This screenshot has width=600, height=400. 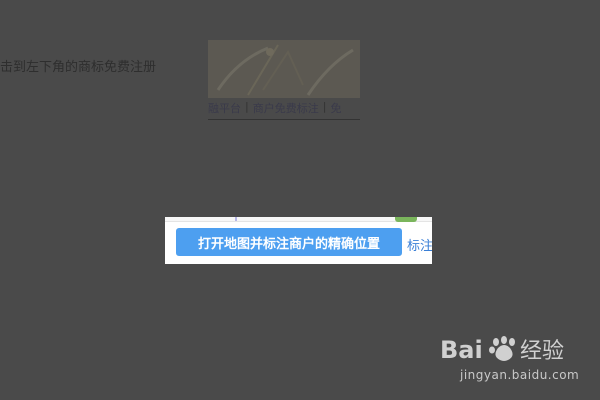 What do you see at coordinates (284, 69) in the screenshot?
I see `banner-image` at bounding box center [284, 69].